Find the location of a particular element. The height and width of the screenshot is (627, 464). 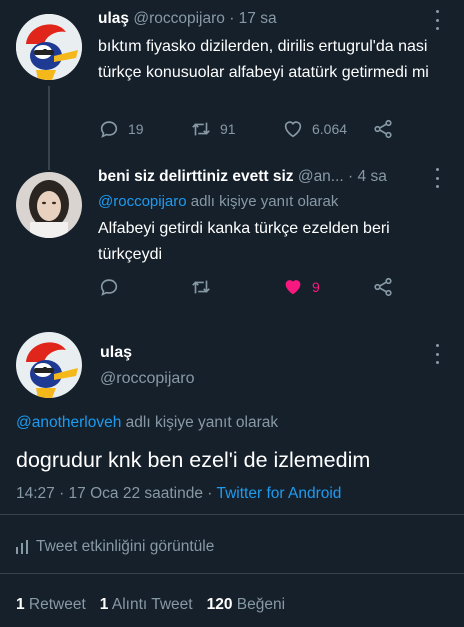

like-stat-label: Beğeni is located at coordinates (259, 604).